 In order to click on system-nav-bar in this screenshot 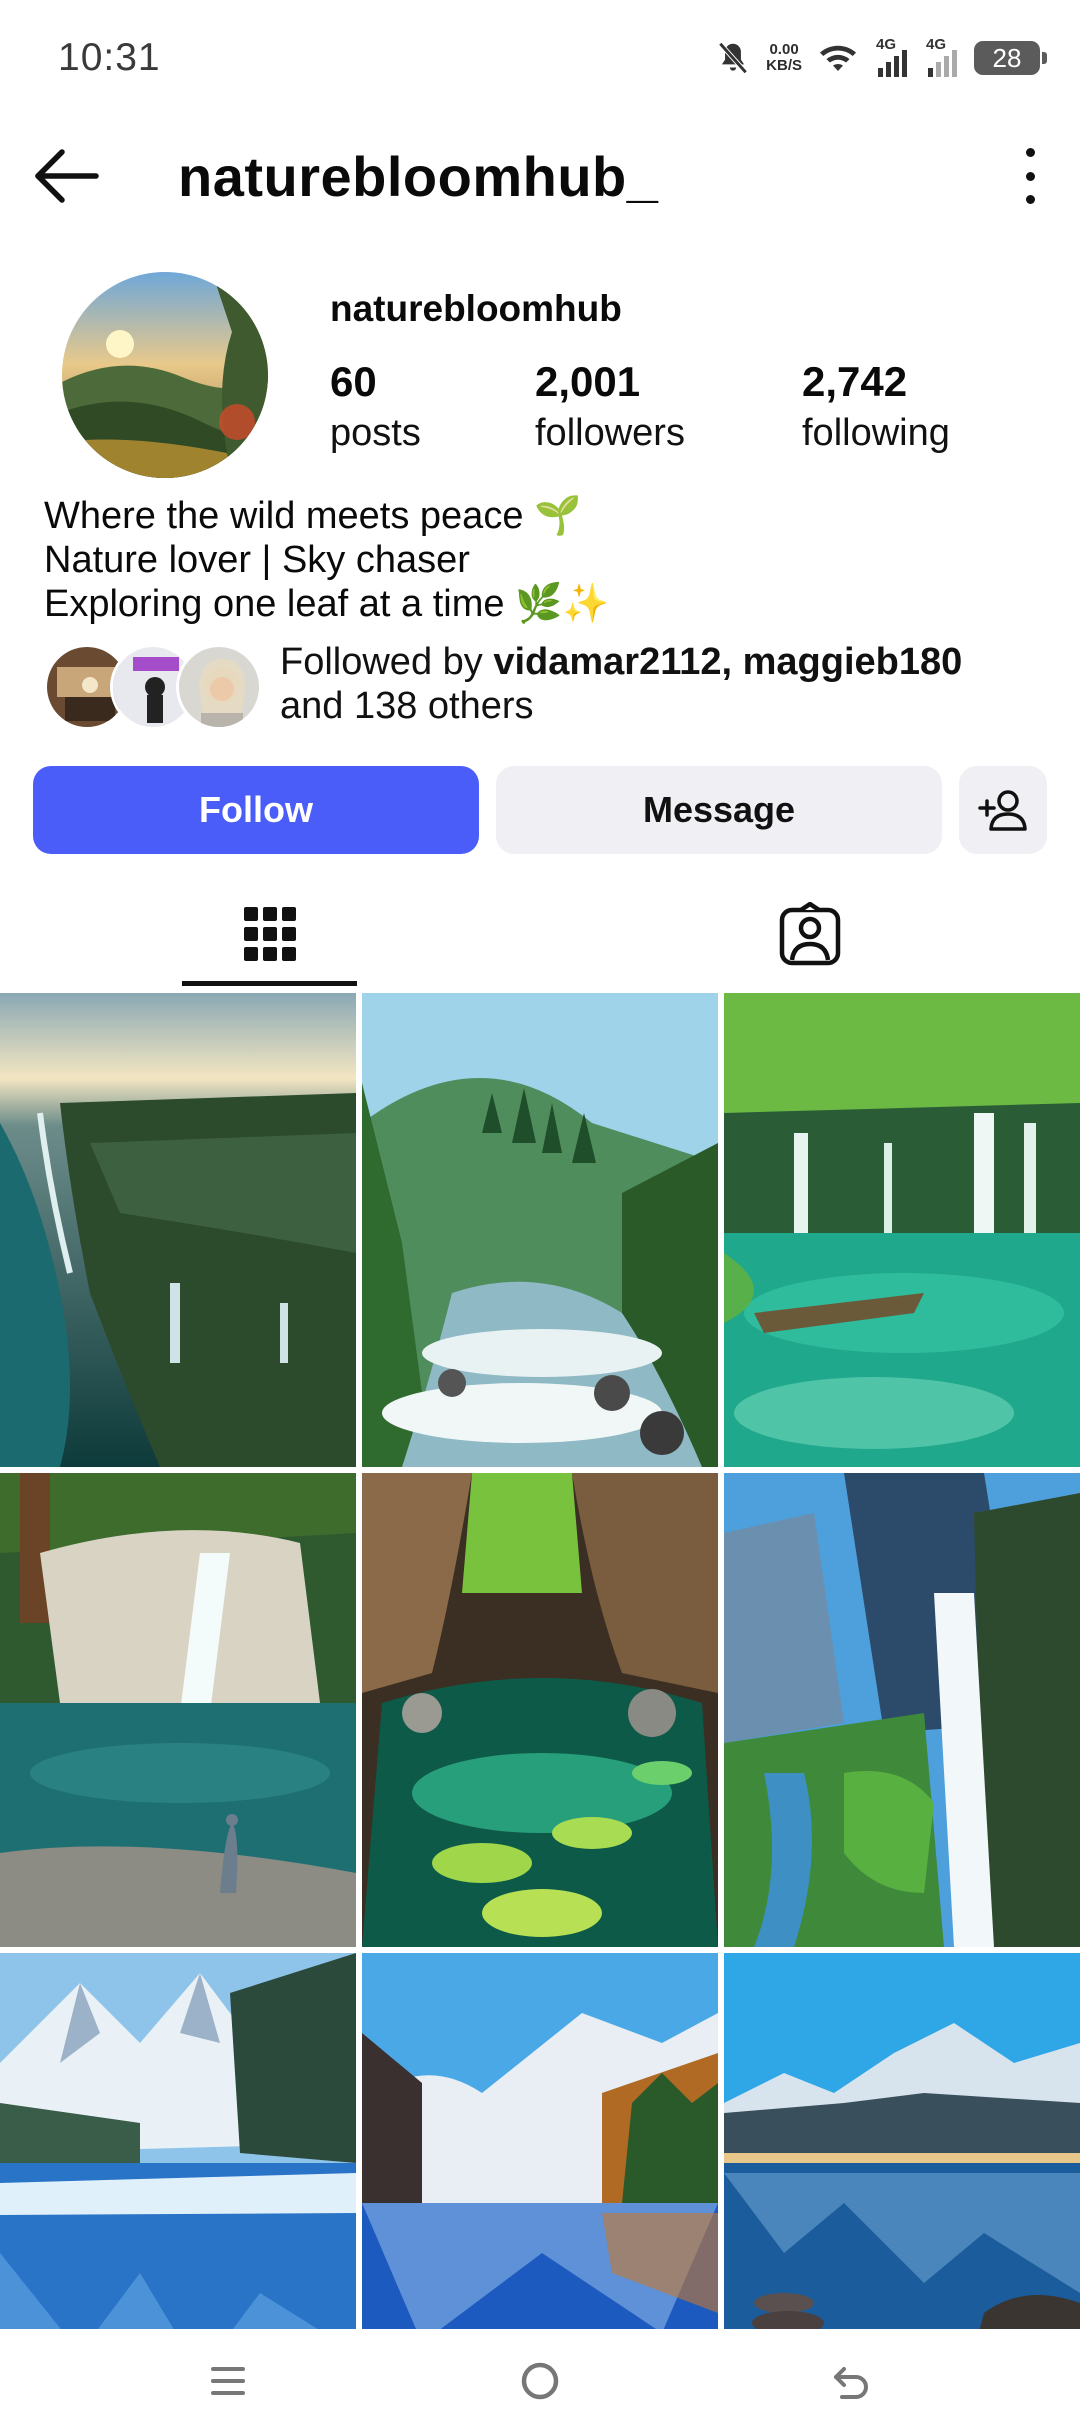, I will do `click(540, 2382)`.